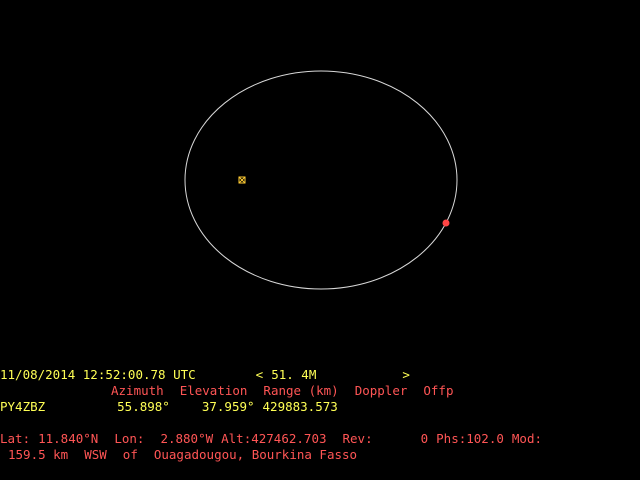 The width and height of the screenshot is (640, 480). I want to click on lat-value: 11.840°N, so click(68, 438).